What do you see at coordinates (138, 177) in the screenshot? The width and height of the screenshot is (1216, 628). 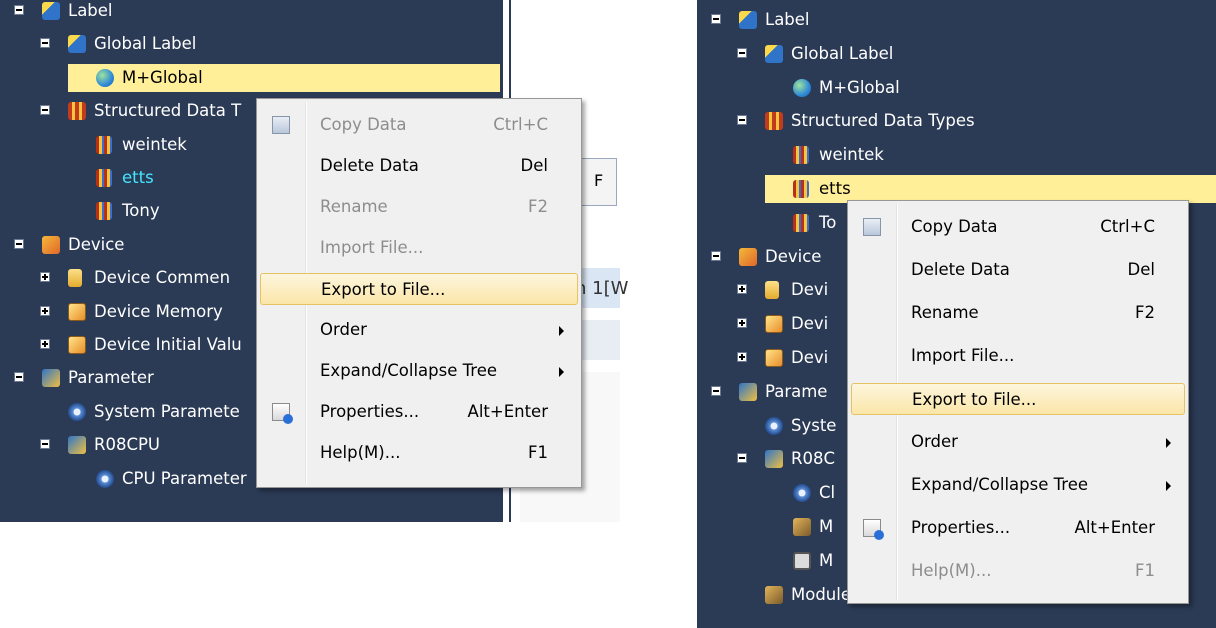 I see `tree-item-label: etts` at bounding box center [138, 177].